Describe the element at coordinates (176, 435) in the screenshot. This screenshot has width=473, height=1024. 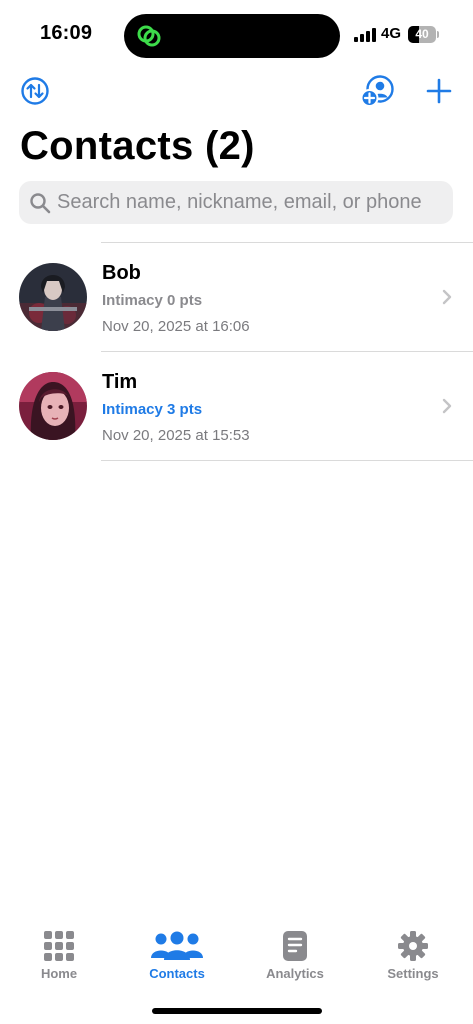
I see `contact-date: Nov 20, 2025 at 15:53` at that location.